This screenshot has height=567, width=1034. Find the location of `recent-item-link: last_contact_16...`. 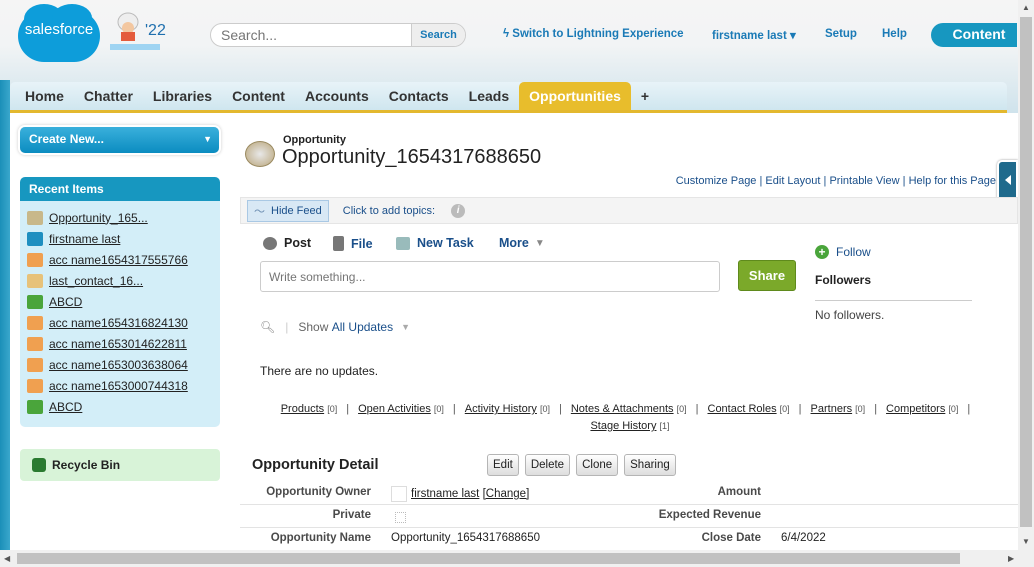

recent-item-link: last_contact_16... is located at coordinates (96, 281).